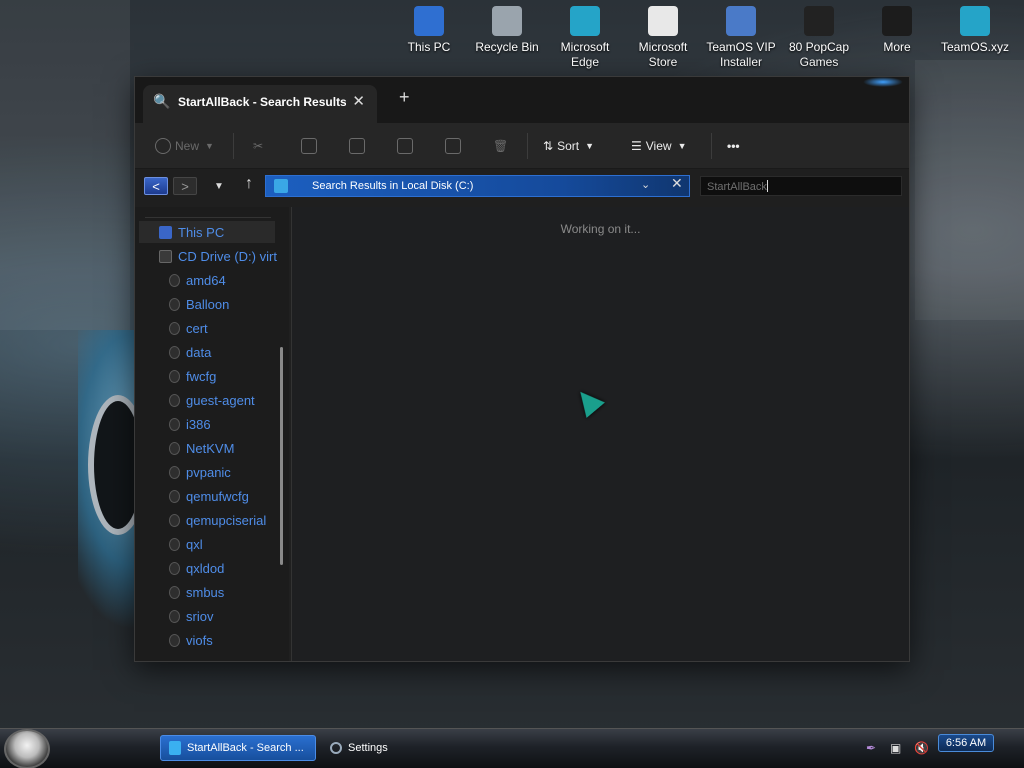  Describe the element at coordinates (397, 748) in the screenshot. I see `taskbar-item-settings: Settings` at that location.